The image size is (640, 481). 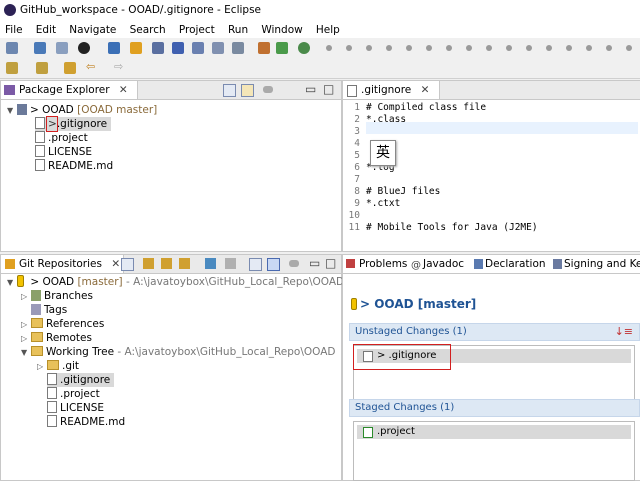 I want to click on refresh-icon, so click(x=210, y=263).